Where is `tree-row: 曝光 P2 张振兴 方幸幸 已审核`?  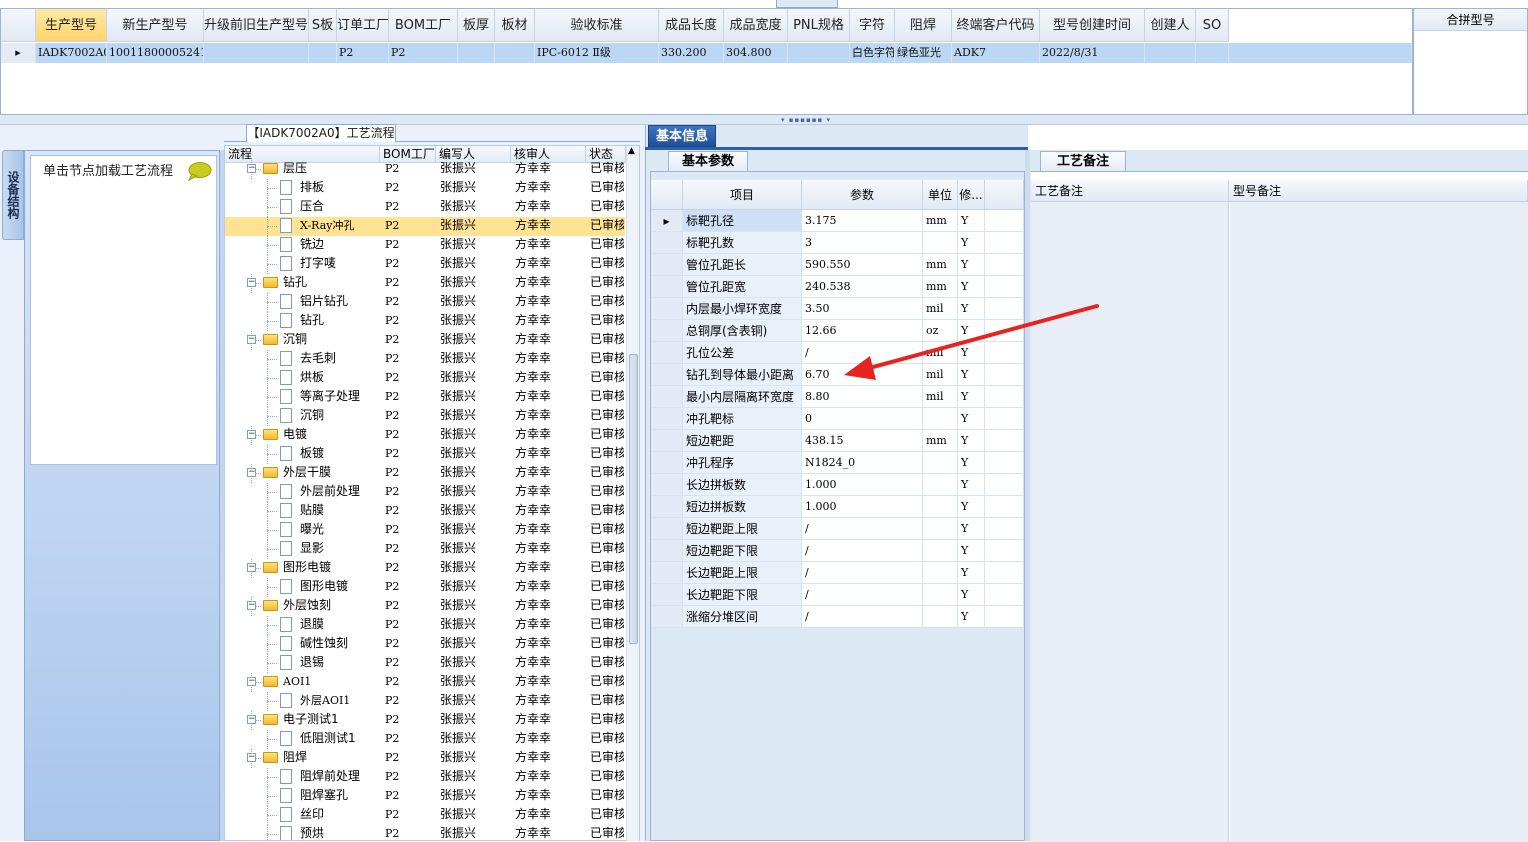
tree-row: 曝光 P2 张振兴 方幸幸 已审核 is located at coordinates (425, 530).